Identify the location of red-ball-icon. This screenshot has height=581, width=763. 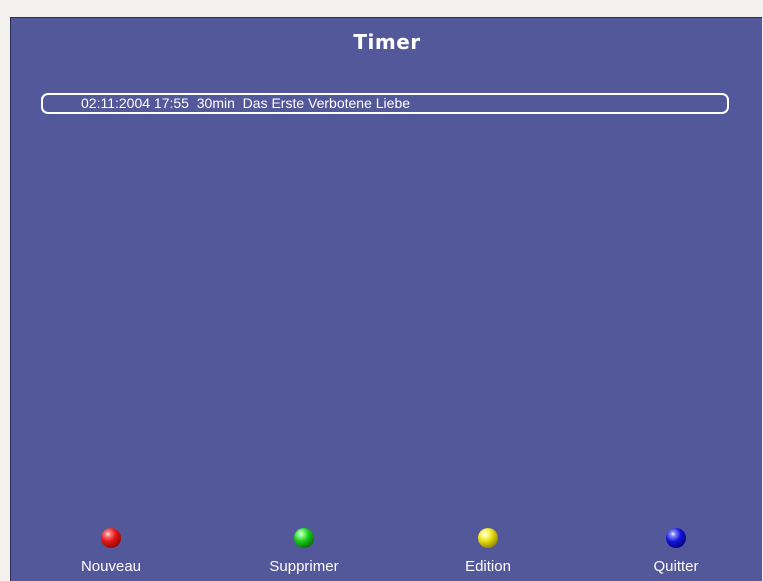
(111, 538).